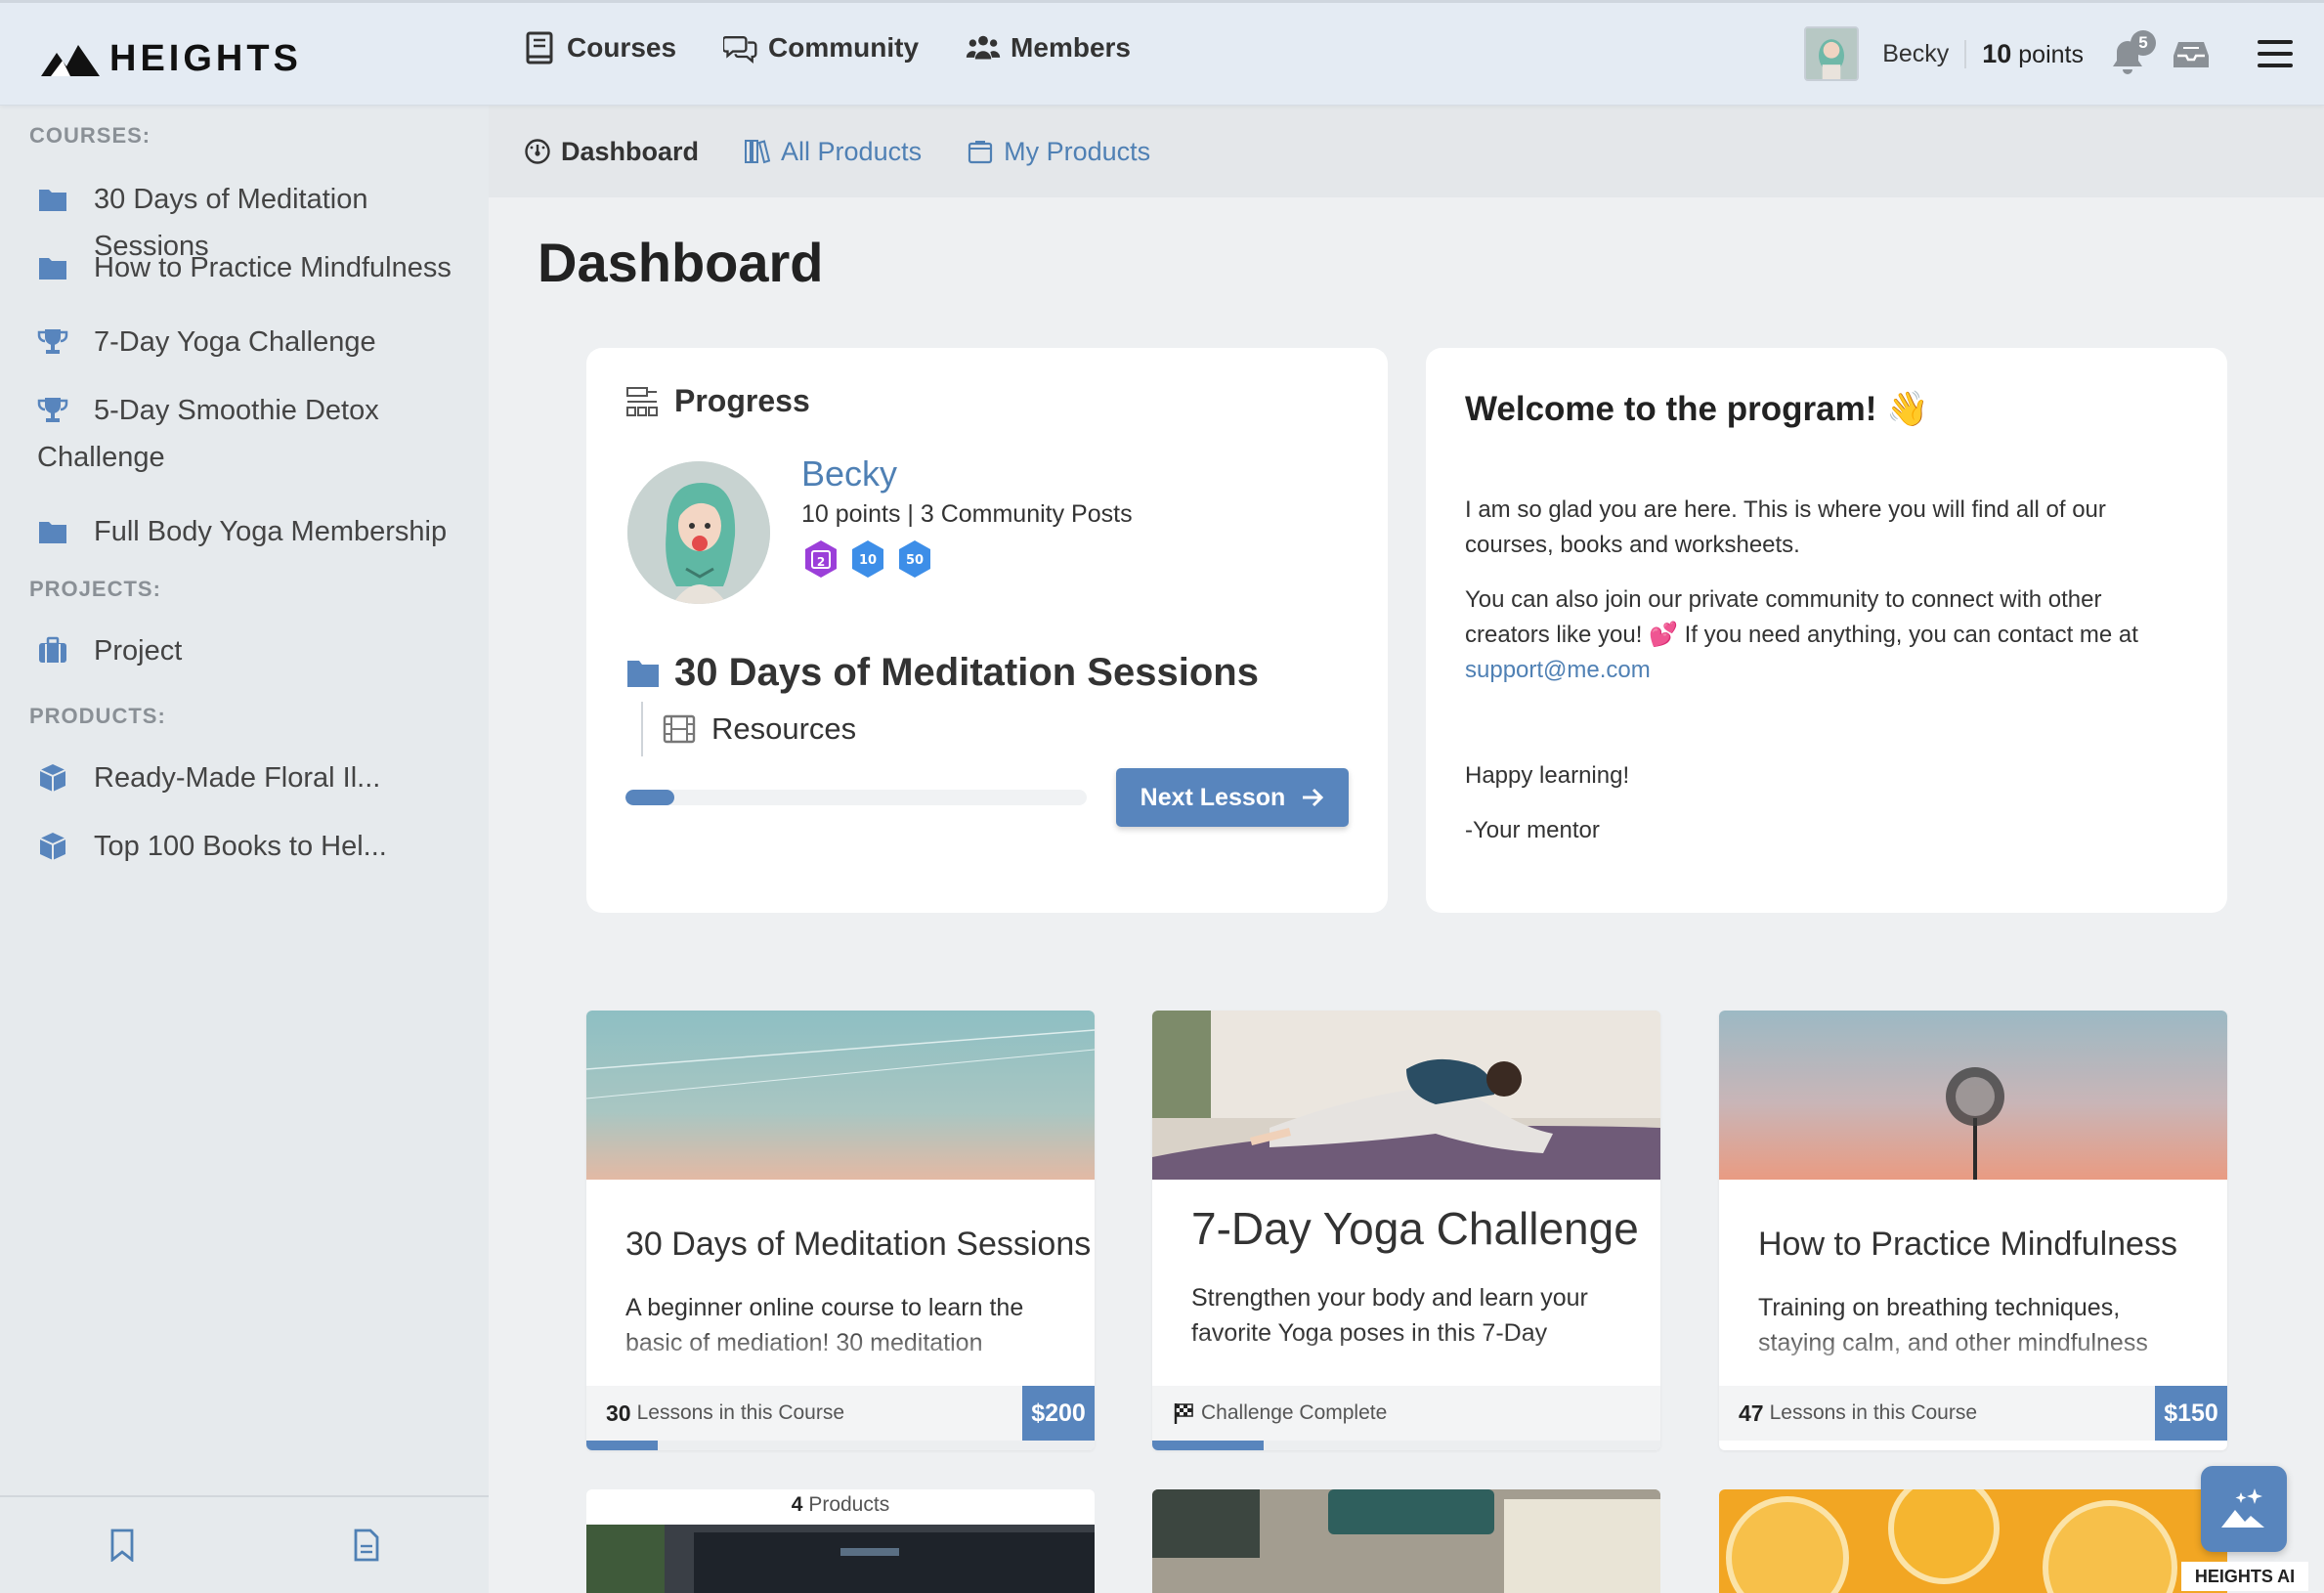 This screenshot has width=2324, height=1593. I want to click on course-card-title: How to Practice Mindfulness, so click(1967, 1244).